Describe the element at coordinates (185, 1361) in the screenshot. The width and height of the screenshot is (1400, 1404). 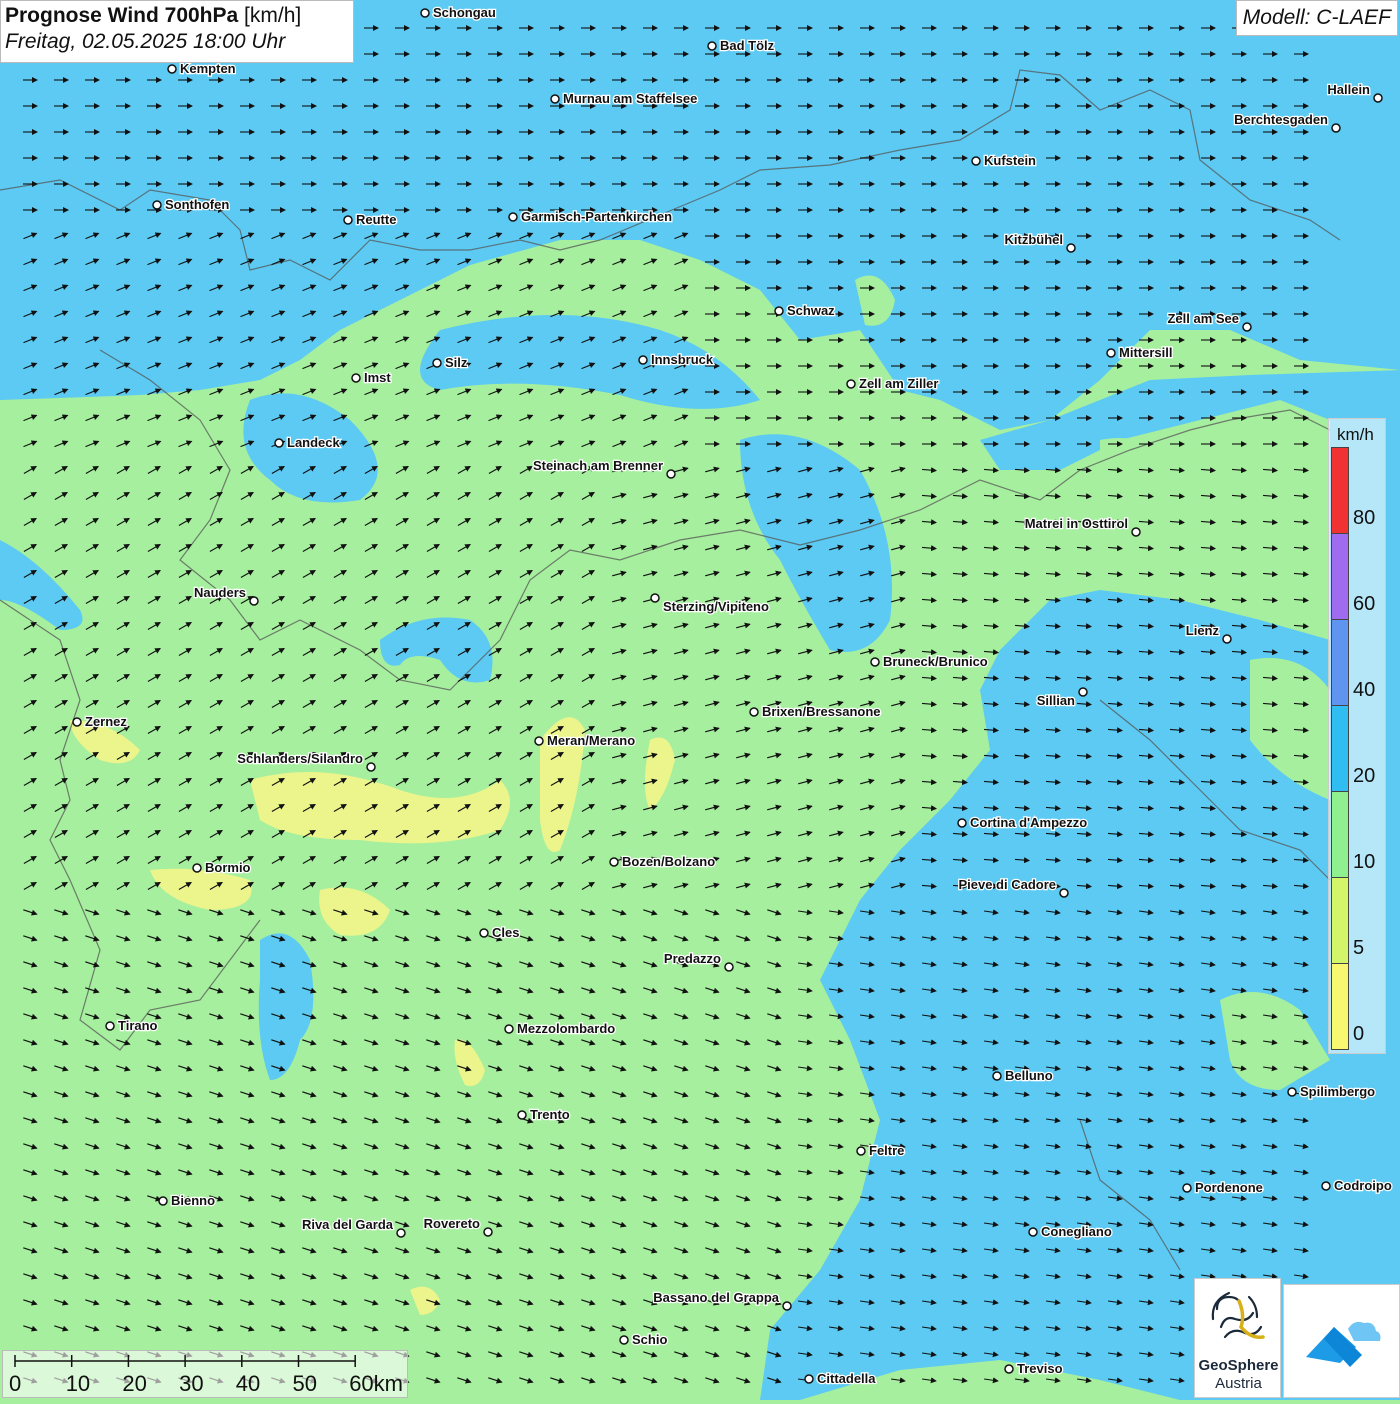
I see `scale-bar-line` at that location.